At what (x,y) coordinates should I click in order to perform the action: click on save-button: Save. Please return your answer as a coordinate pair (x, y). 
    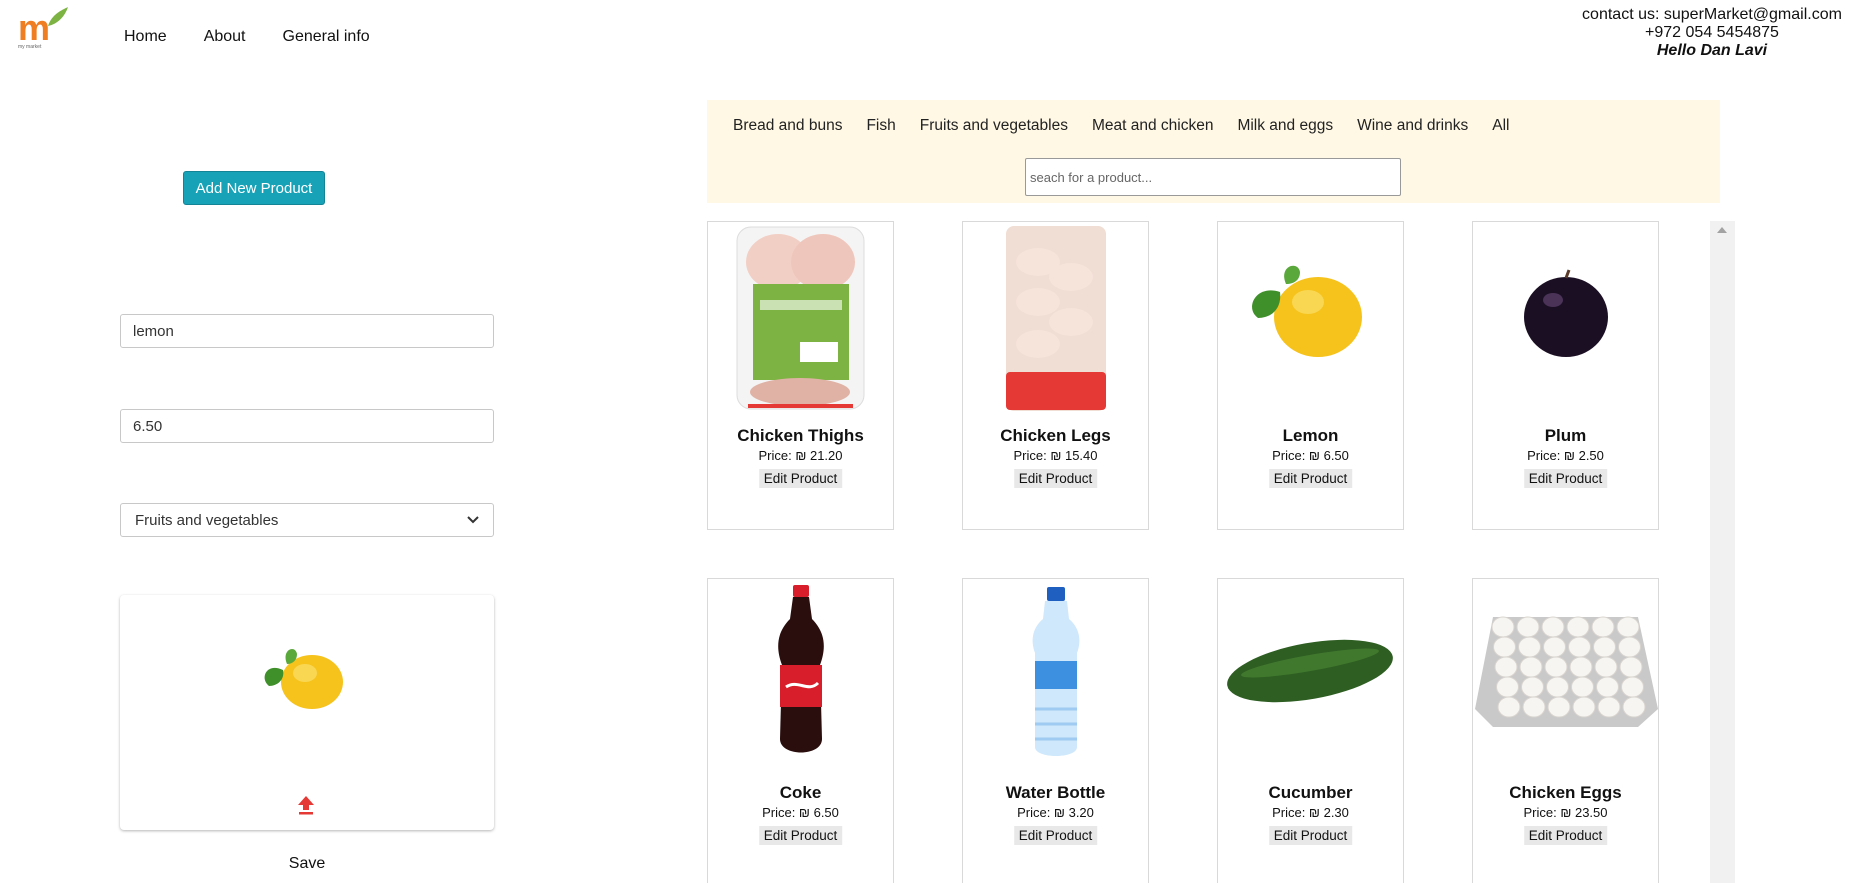
    Looking at the image, I should click on (307, 864).